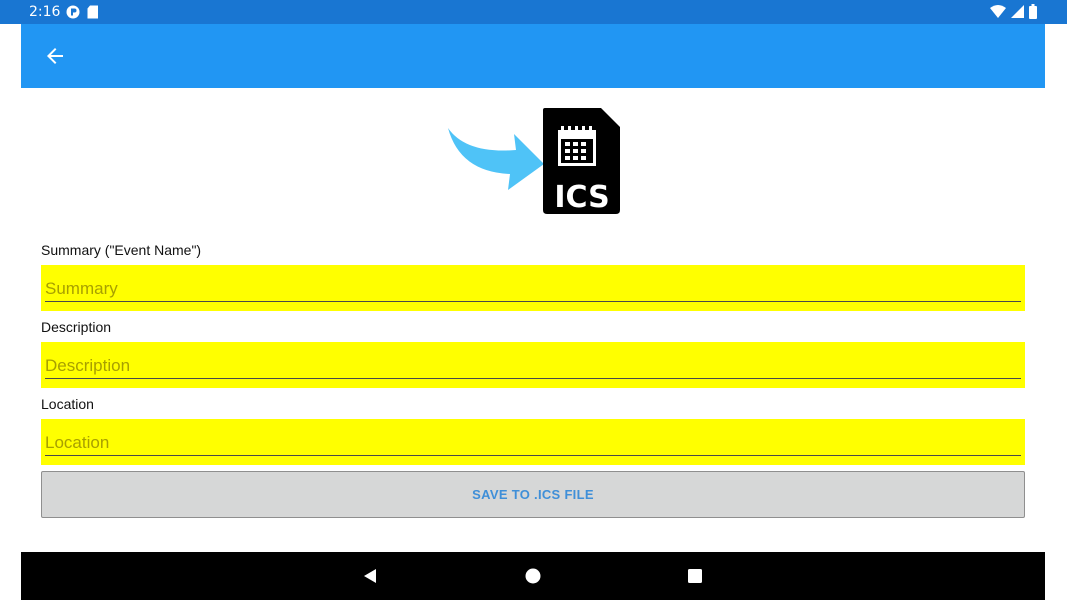  Describe the element at coordinates (533, 494) in the screenshot. I see `save-to-ics-button: SAVE TO .ICS FILE` at that location.